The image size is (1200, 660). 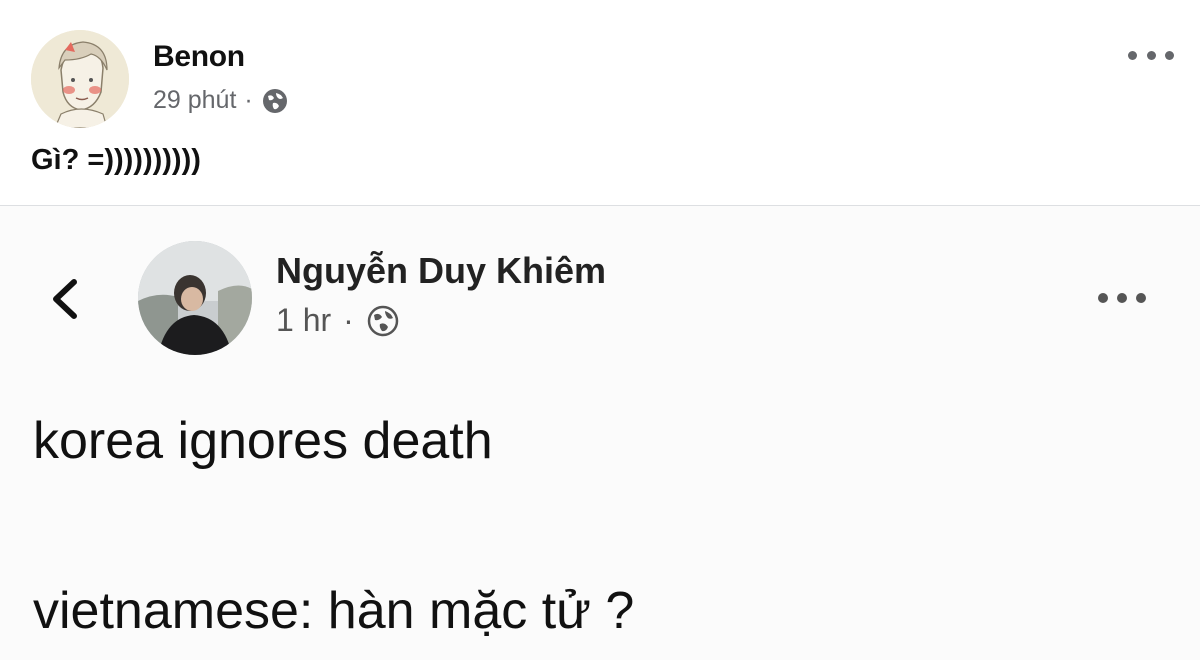 I want to click on shared-author-name: Nguyễn Duy Khiêm, so click(x=441, y=271).